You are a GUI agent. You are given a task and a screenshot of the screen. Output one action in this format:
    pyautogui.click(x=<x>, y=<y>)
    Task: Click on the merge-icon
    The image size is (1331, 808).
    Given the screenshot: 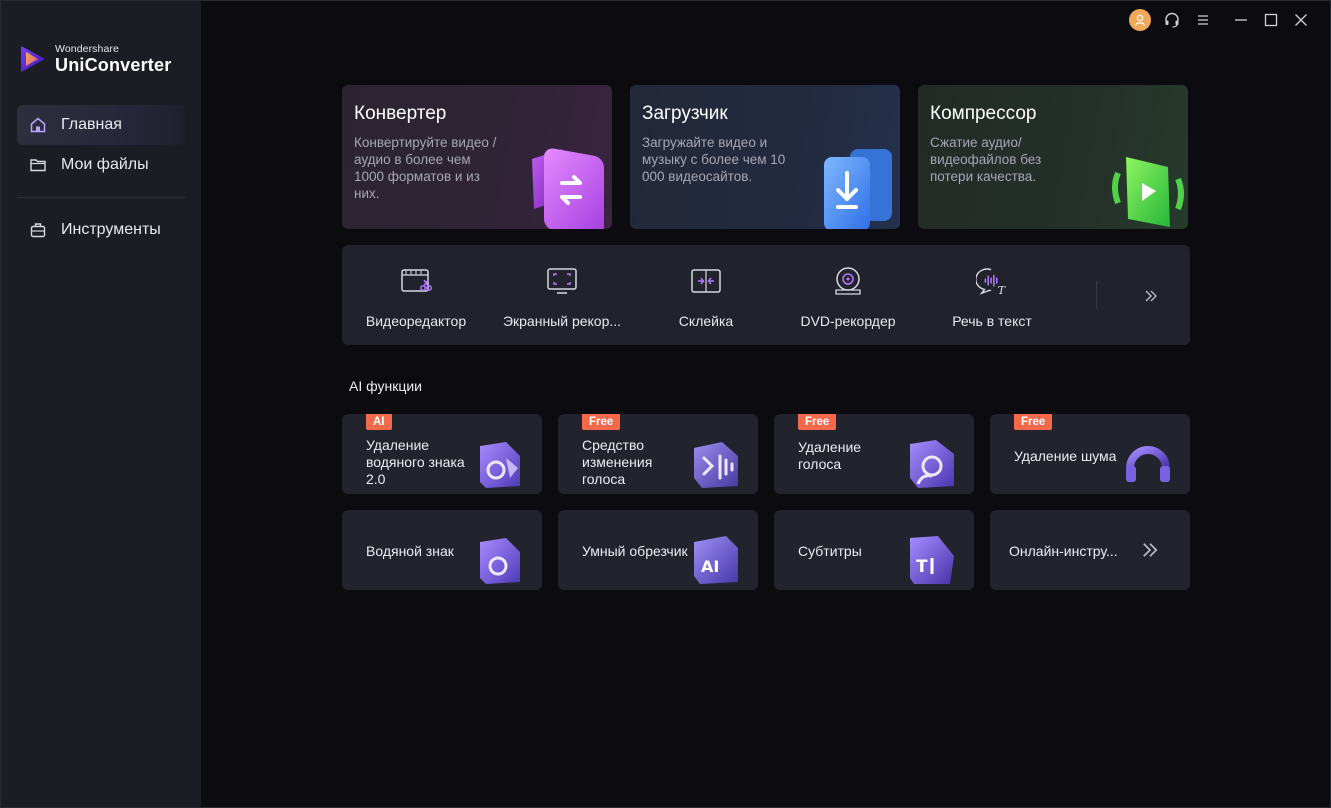 What is the action you would take?
    pyautogui.click(x=706, y=281)
    